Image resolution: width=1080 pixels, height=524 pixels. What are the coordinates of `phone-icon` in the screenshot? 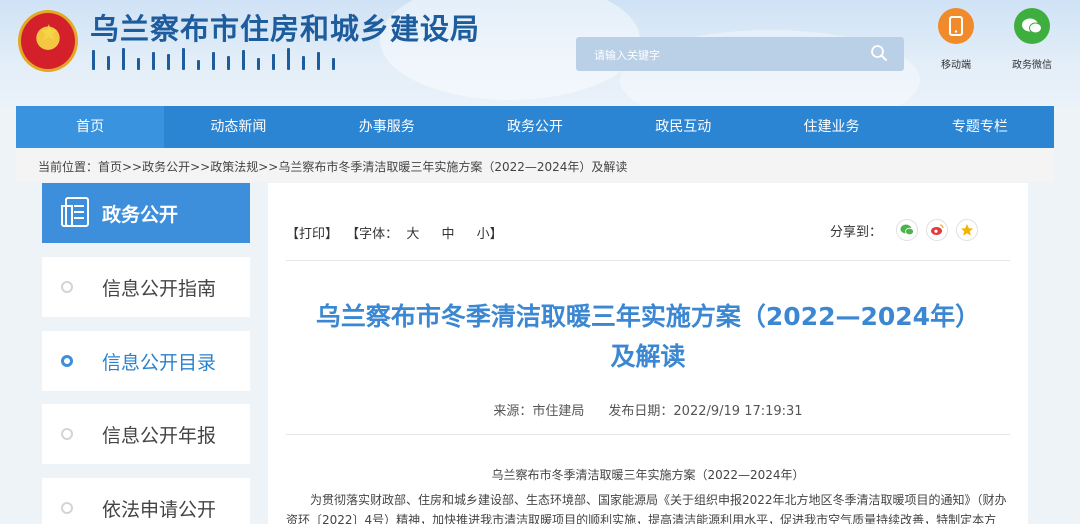 It's located at (956, 26).